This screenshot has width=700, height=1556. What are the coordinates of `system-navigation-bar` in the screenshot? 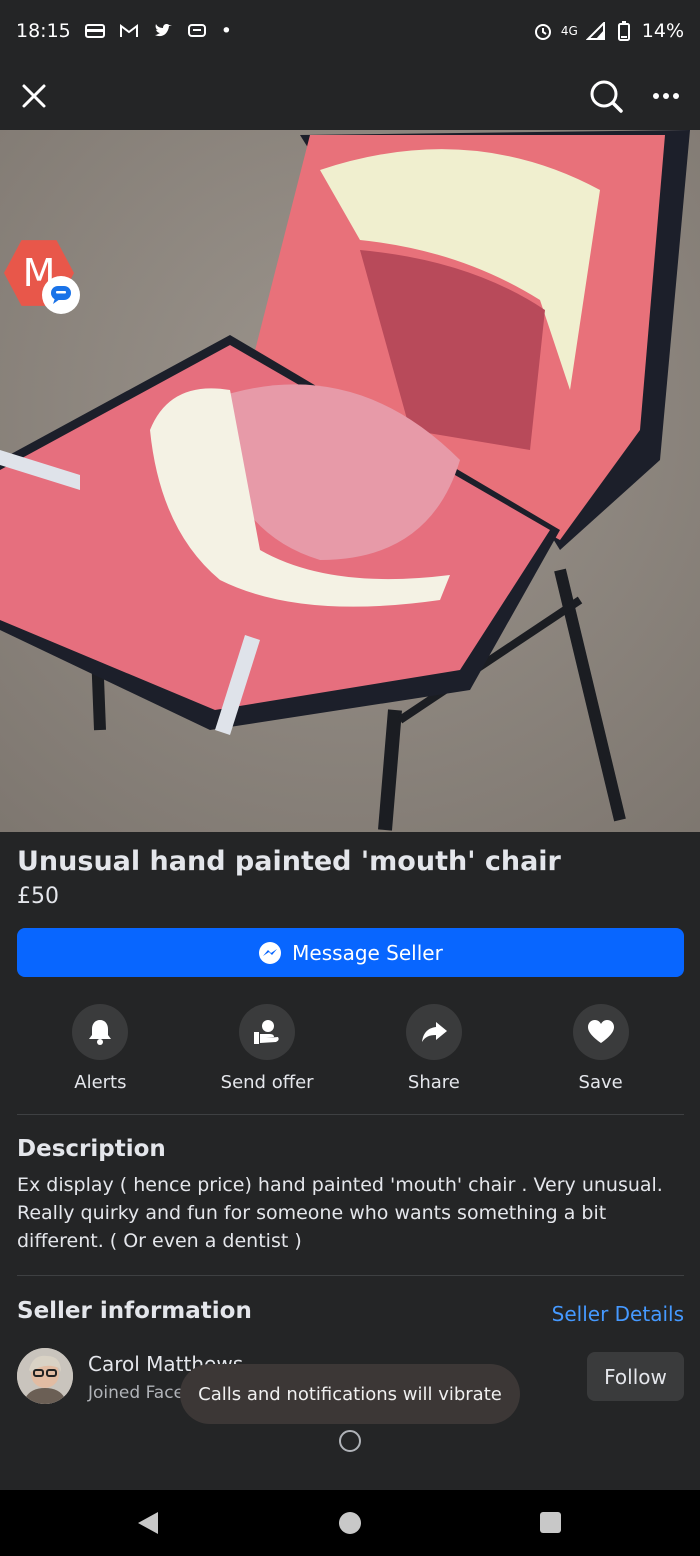 It's located at (350, 1523).